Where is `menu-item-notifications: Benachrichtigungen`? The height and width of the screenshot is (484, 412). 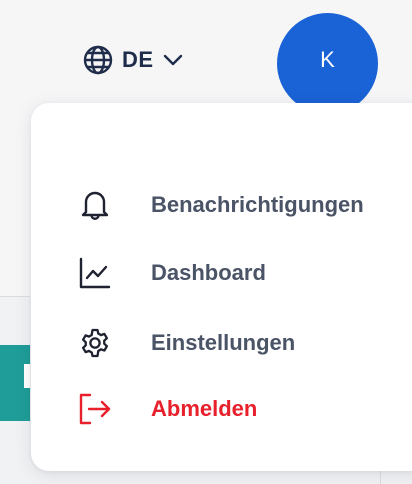 menu-item-notifications: Benachrichtigungen is located at coordinates (220, 205).